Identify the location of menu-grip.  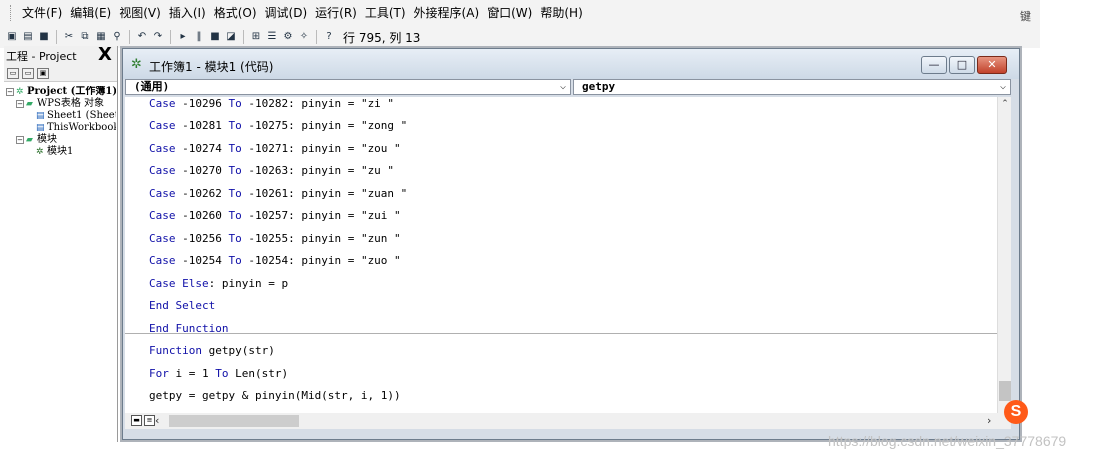
(12, 13).